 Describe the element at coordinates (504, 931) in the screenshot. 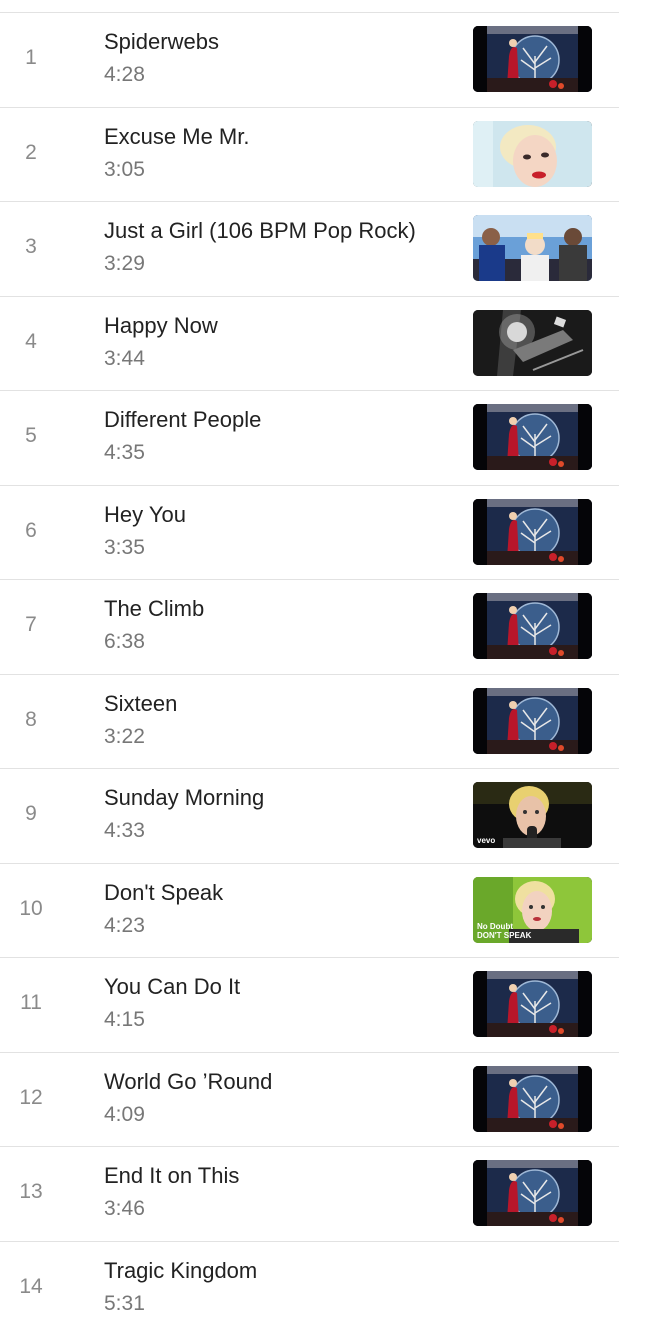

I see `thumbnail-caption: No Doubt DON'T SPEAK` at that location.